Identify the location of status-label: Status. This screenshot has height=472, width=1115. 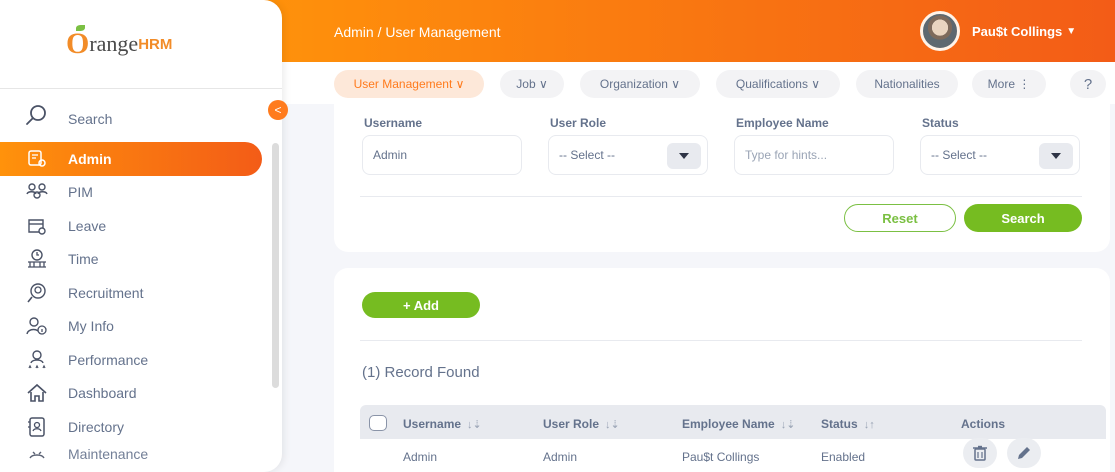
(940, 123).